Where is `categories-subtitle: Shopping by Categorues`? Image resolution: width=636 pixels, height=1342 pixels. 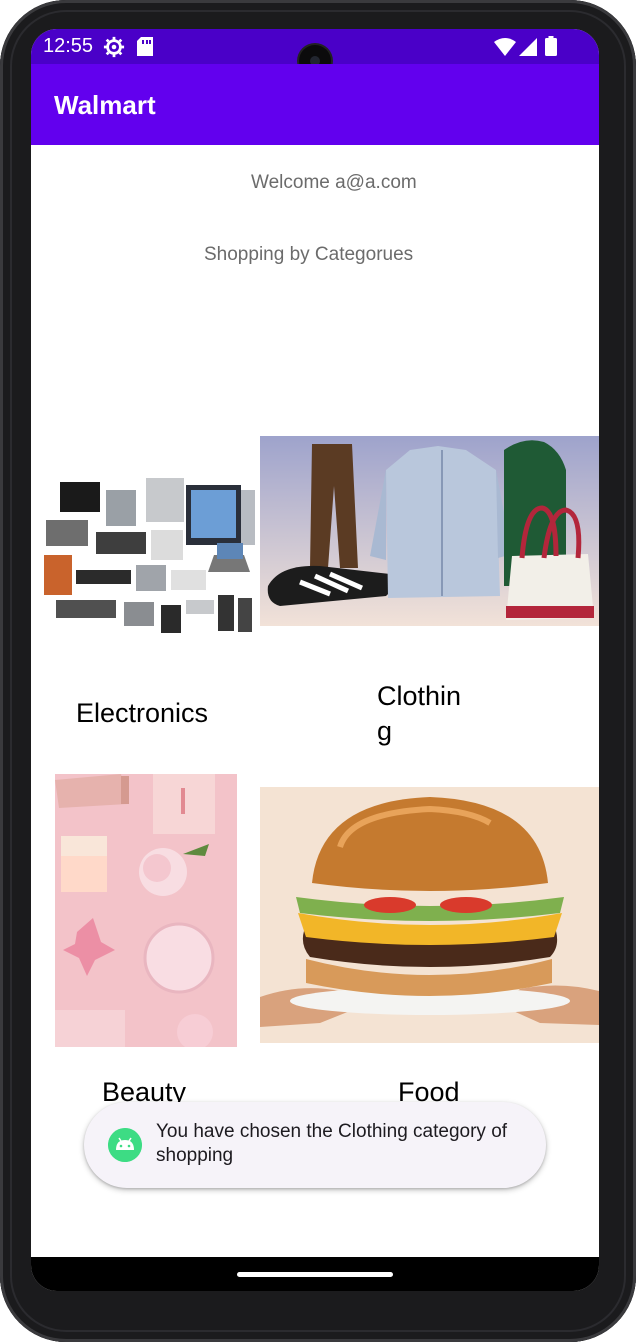
categories-subtitle: Shopping by Categorues is located at coordinates (309, 254).